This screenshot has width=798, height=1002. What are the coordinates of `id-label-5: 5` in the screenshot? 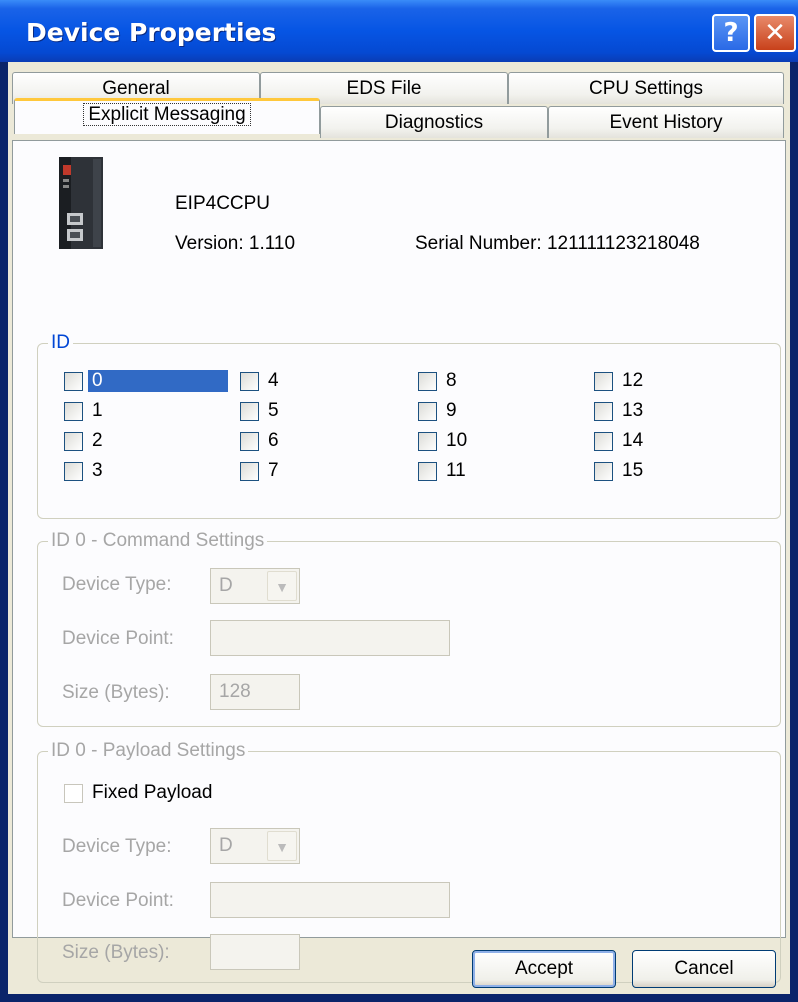 It's located at (273, 410).